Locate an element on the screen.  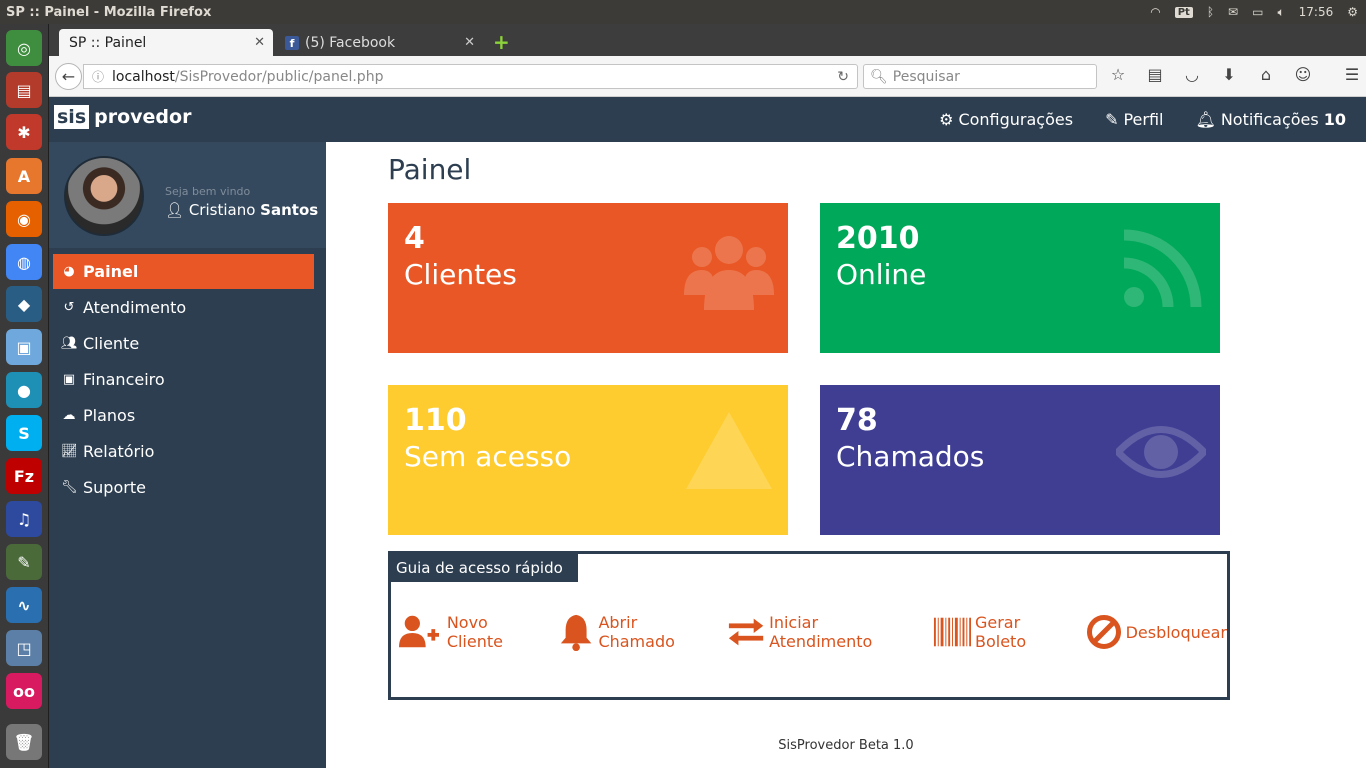
stat-label: Clientes is located at coordinates (460, 274).